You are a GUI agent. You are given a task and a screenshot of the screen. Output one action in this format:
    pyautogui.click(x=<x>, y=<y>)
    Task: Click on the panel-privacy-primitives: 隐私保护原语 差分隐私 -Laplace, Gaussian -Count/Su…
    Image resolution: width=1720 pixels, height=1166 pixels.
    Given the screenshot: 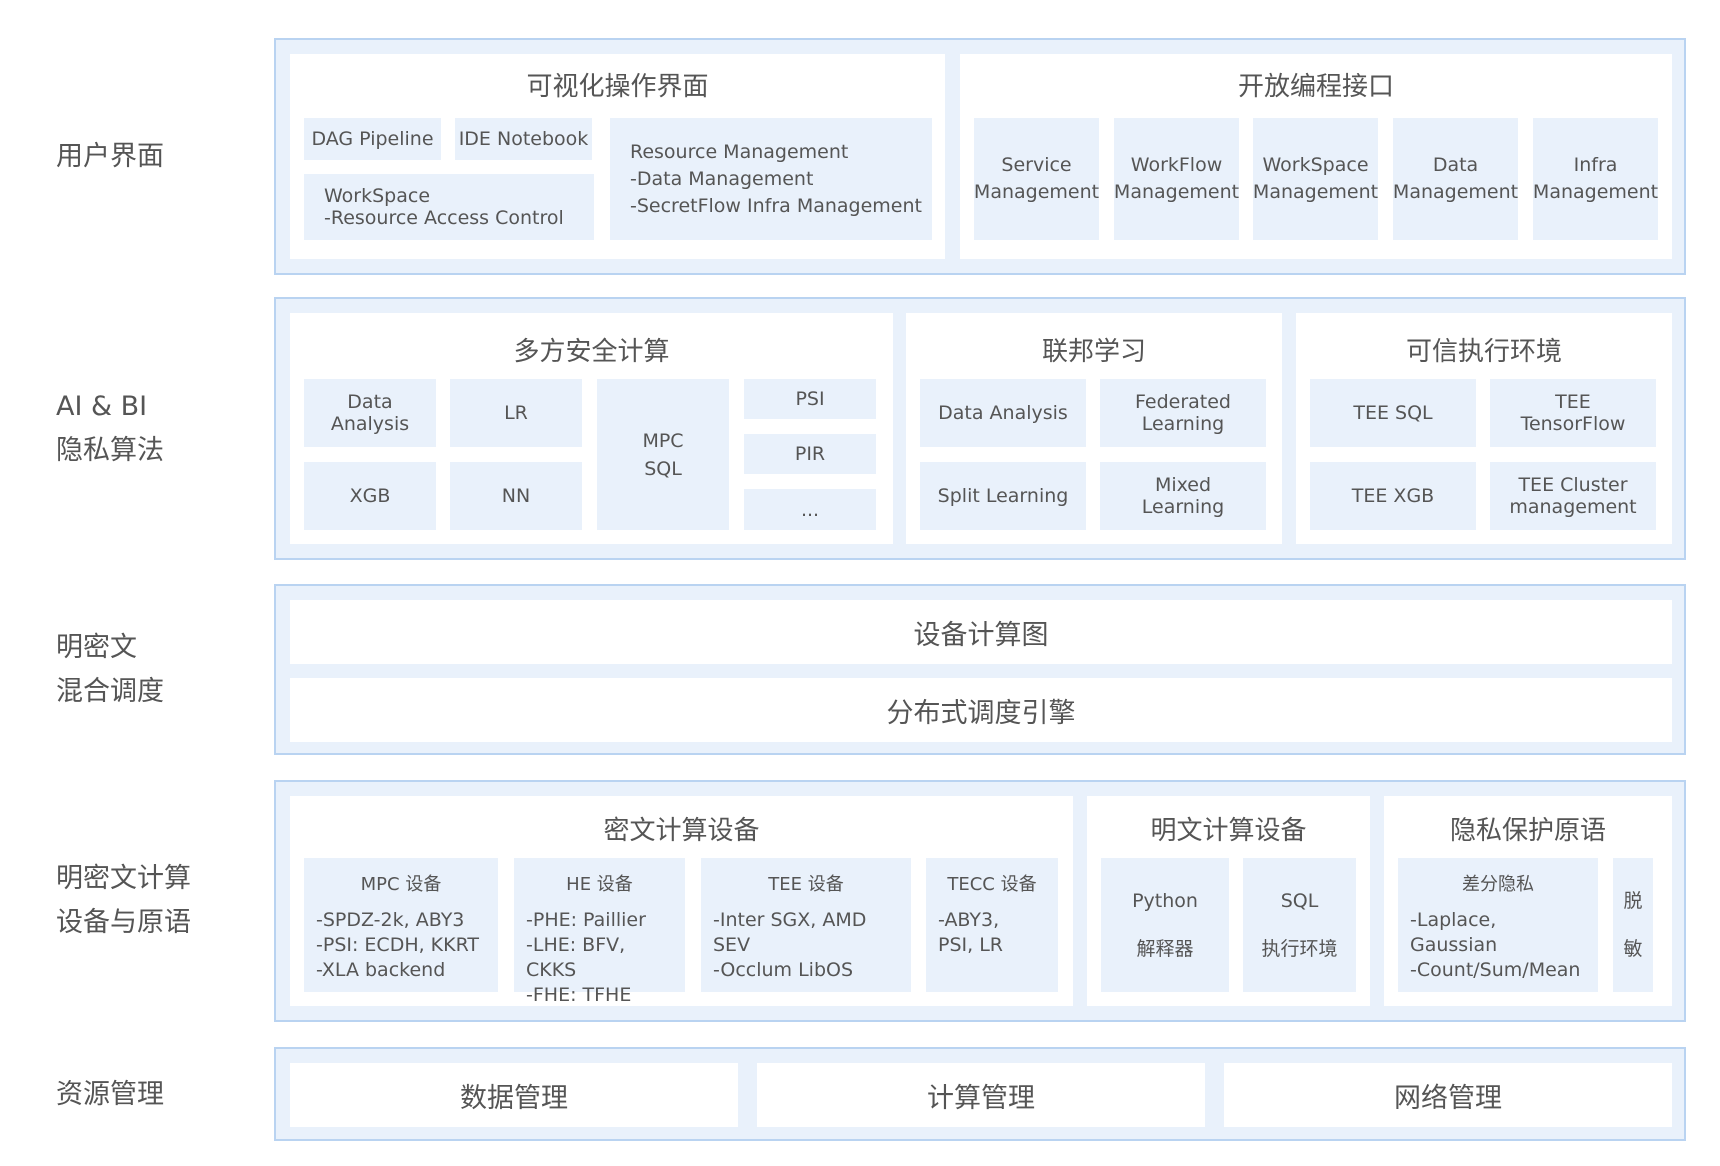 What is the action you would take?
    pyautogui.click(x=1528, y=901)
    